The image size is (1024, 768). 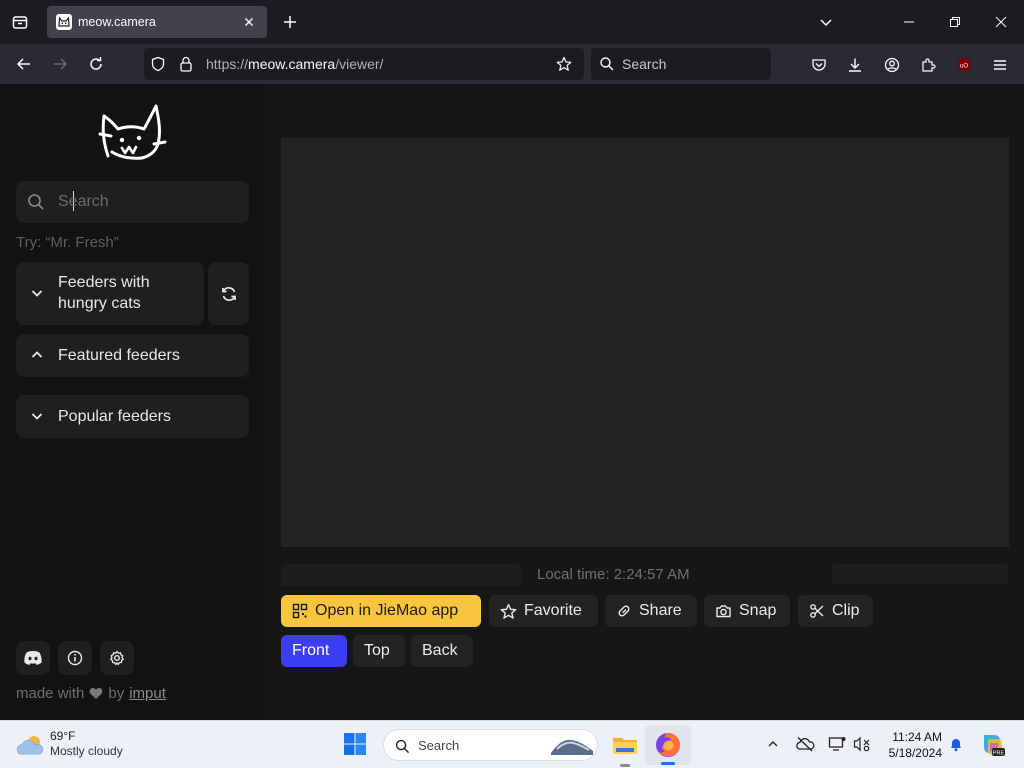 I want to click on shield-icon, so click(x=158, y=64).